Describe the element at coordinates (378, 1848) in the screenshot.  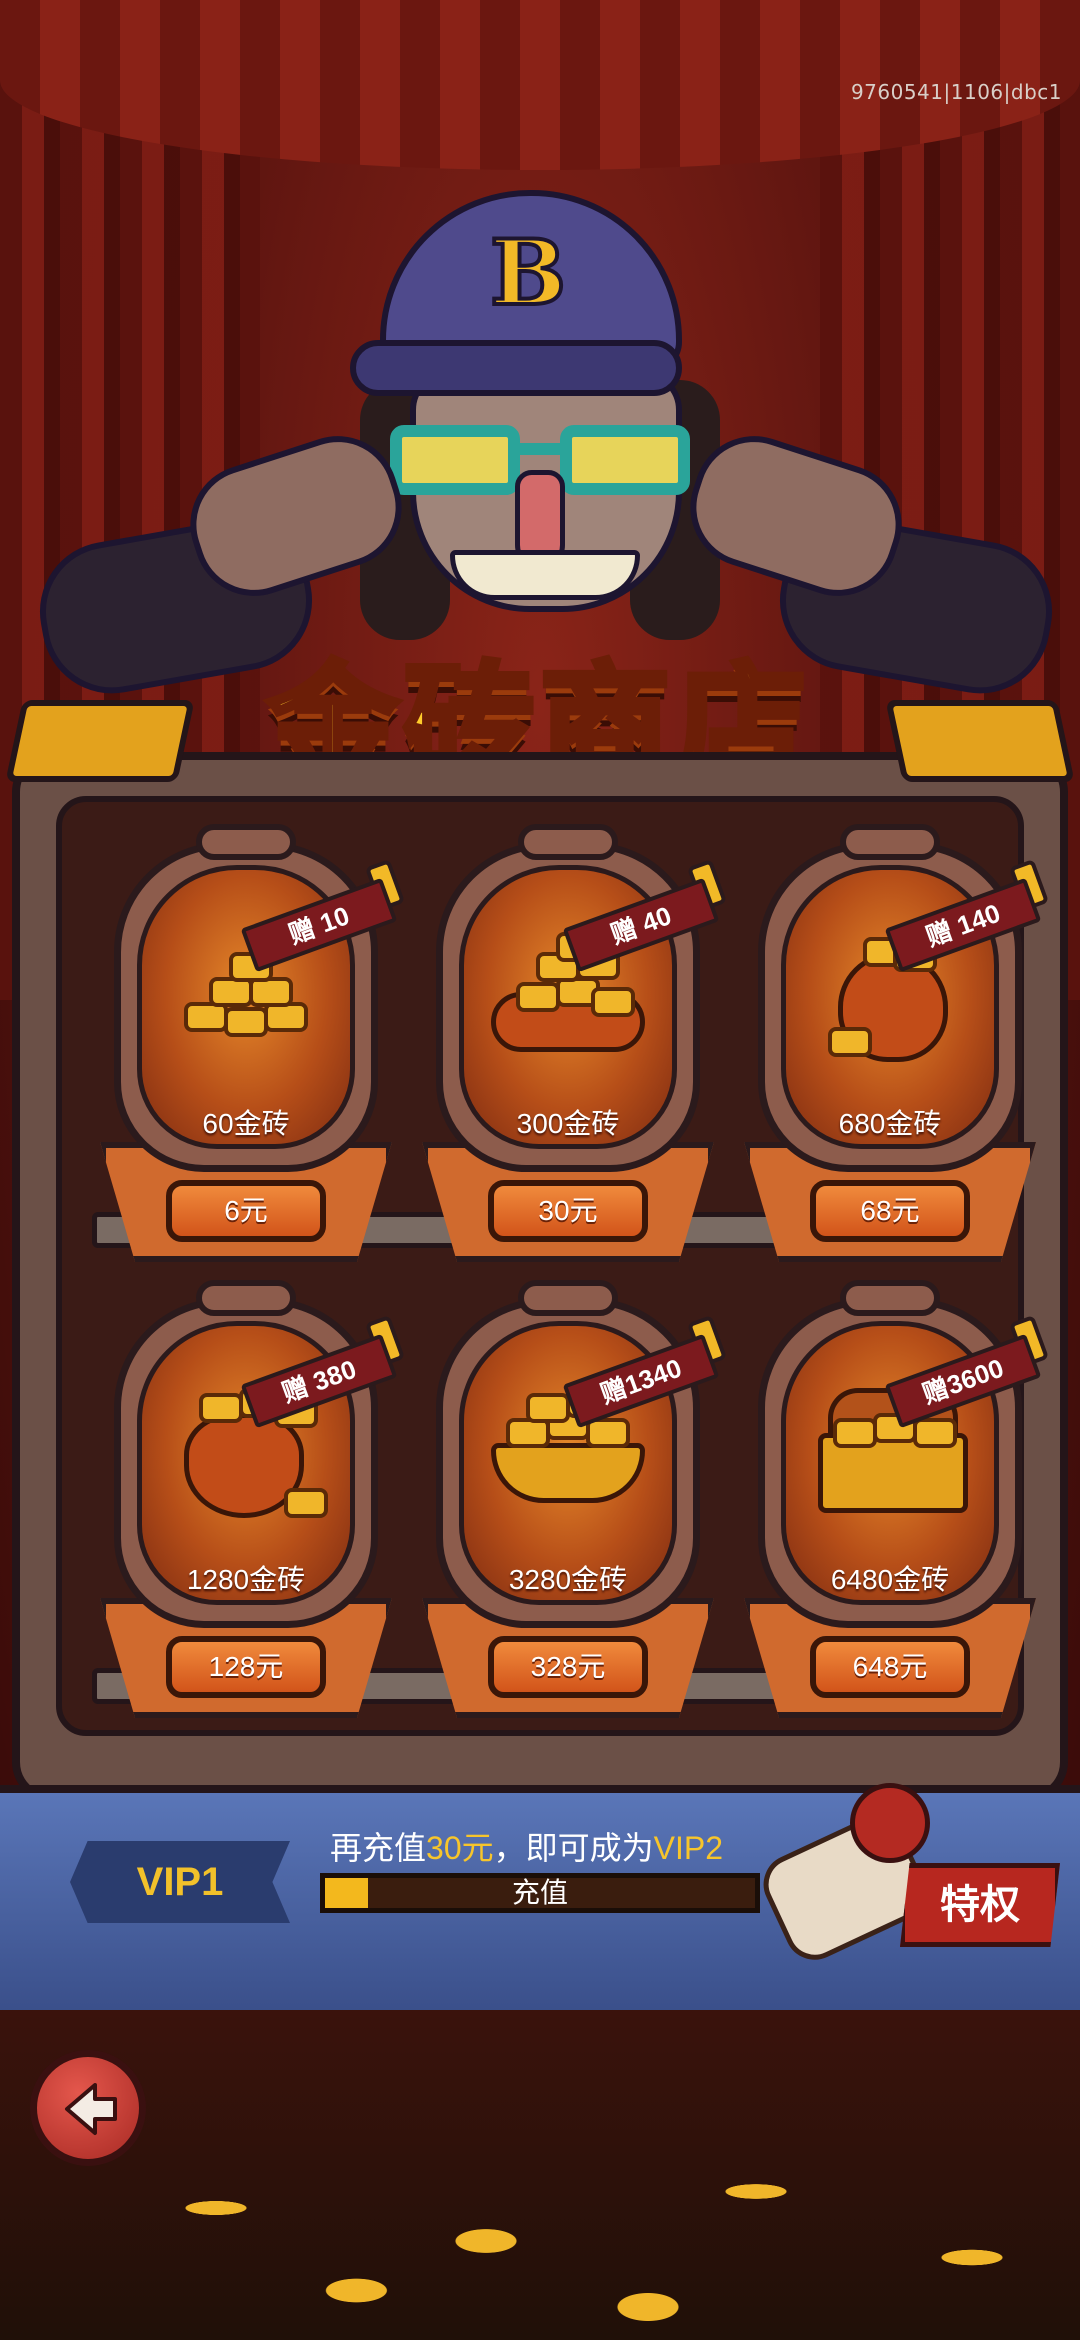
I see `vip-text-prefix: 再充值` at that location.